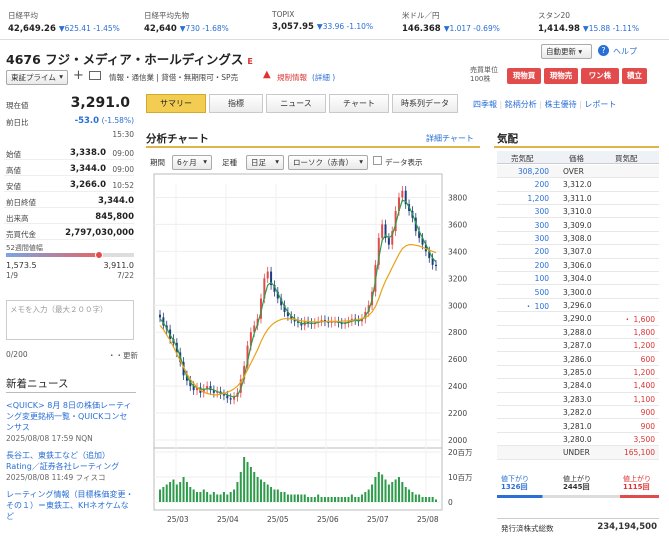 Image resolution: width=669 pixels, height=539 pixels. Describe the element at coordinates (600, 76) in the screenshot. I see `one-share-button: ワン株` at that location.